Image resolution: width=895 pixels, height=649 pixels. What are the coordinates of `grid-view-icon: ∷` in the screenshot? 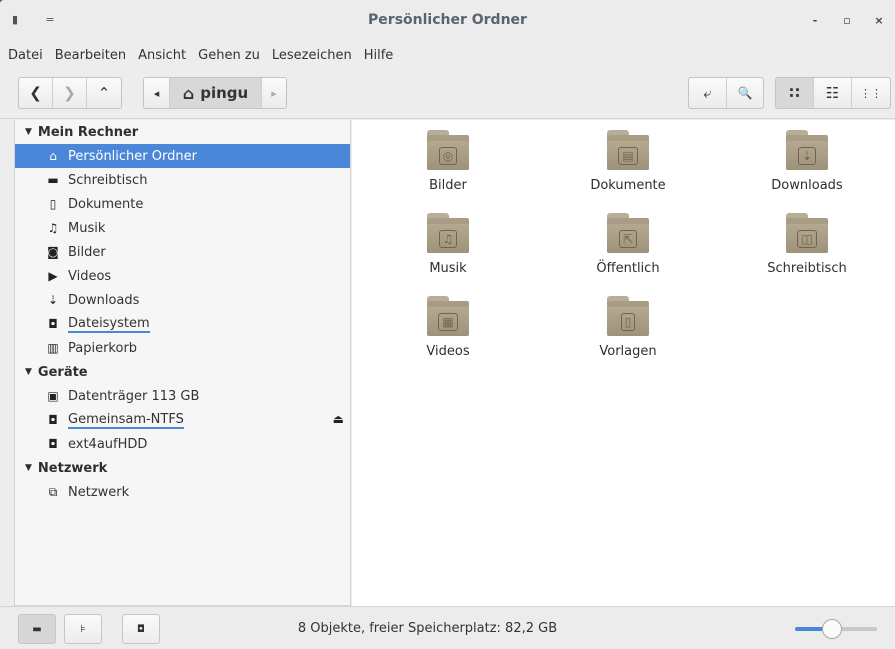 It's located at (794, 93).